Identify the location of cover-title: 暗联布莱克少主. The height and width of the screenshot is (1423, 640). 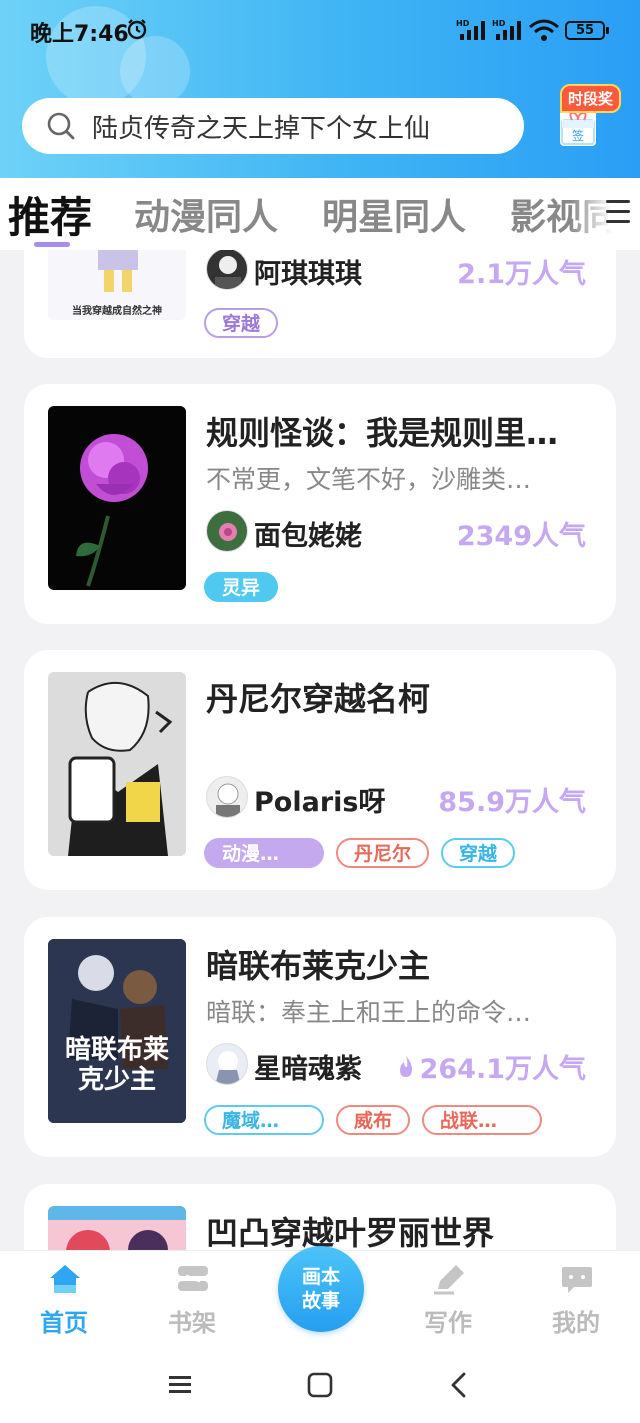
(116, 1065).